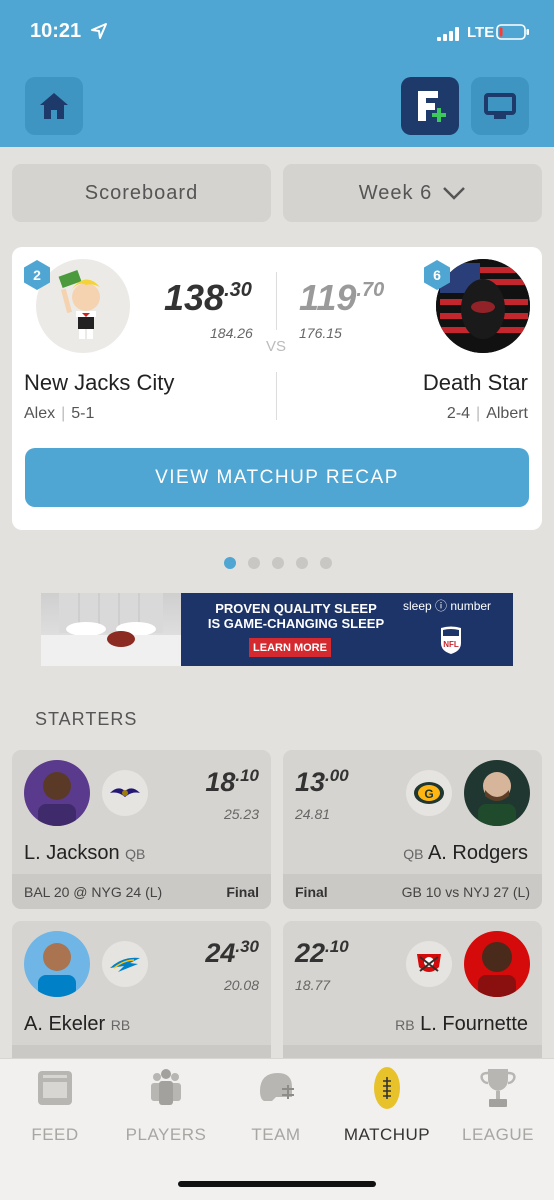  Describe the element at coordinates (313, 985) in the screenshot. I see `player-projected: 18.77` at that location.